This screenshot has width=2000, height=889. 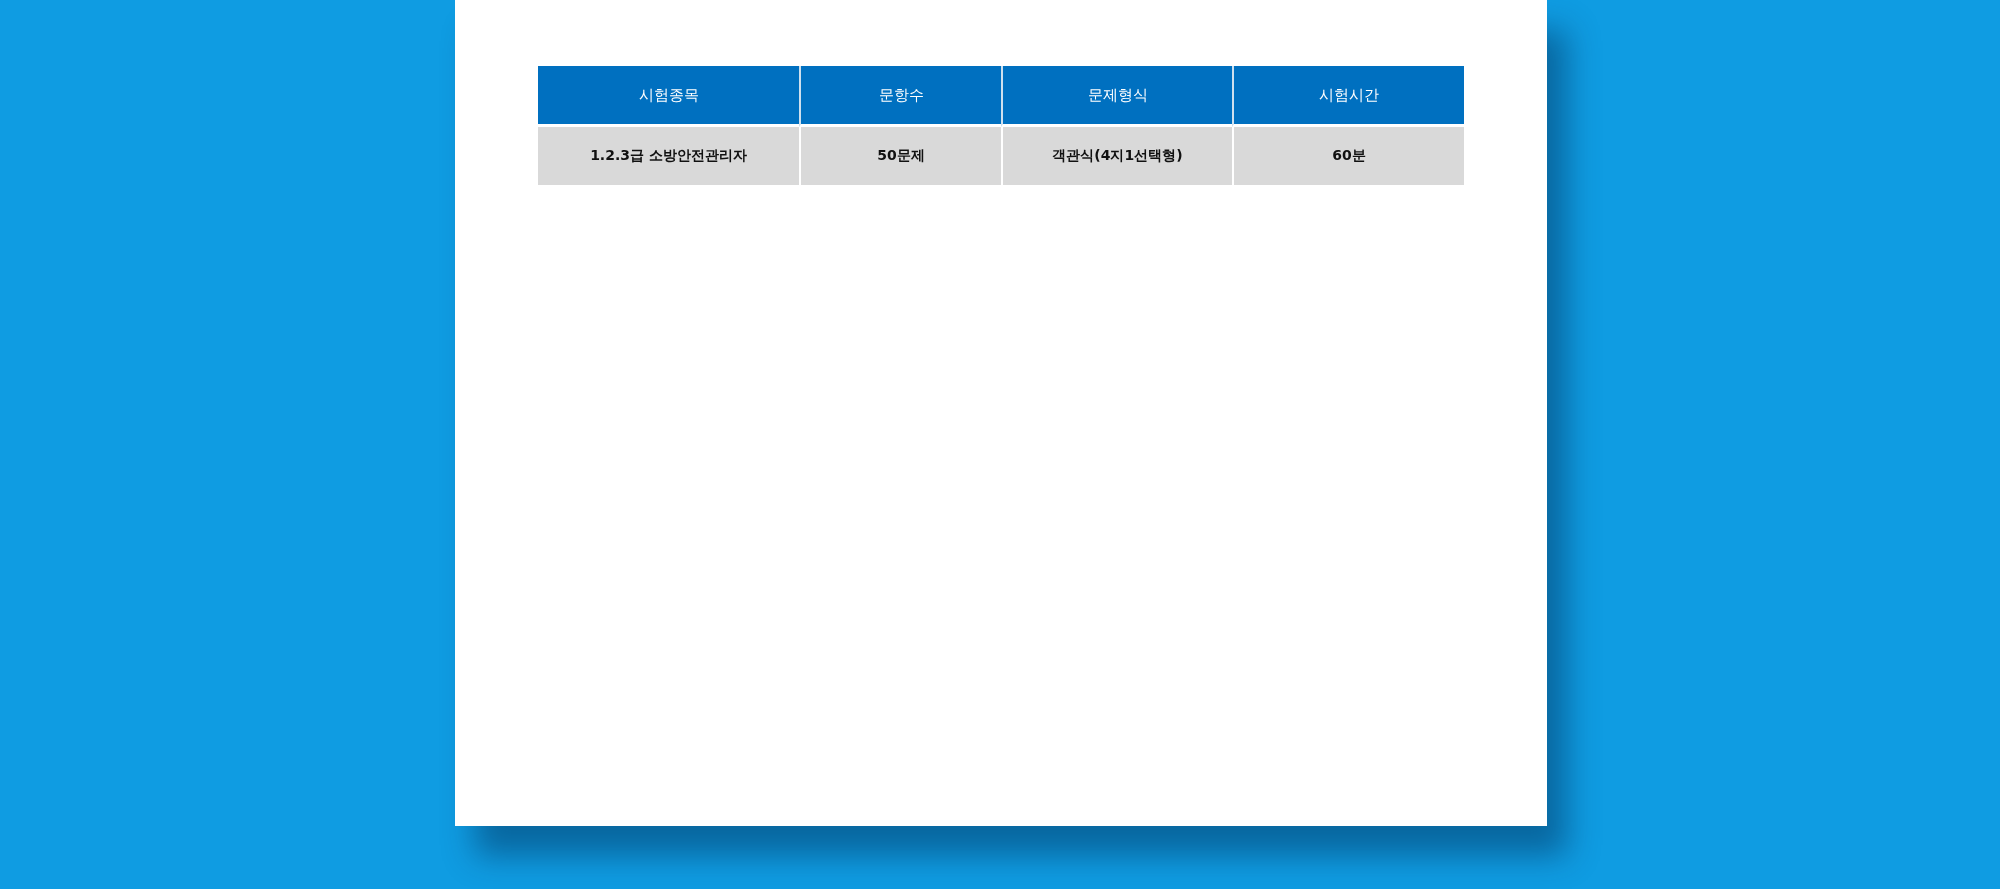 I want to click on table-cell: 60분, so click(x=1348, y=156).